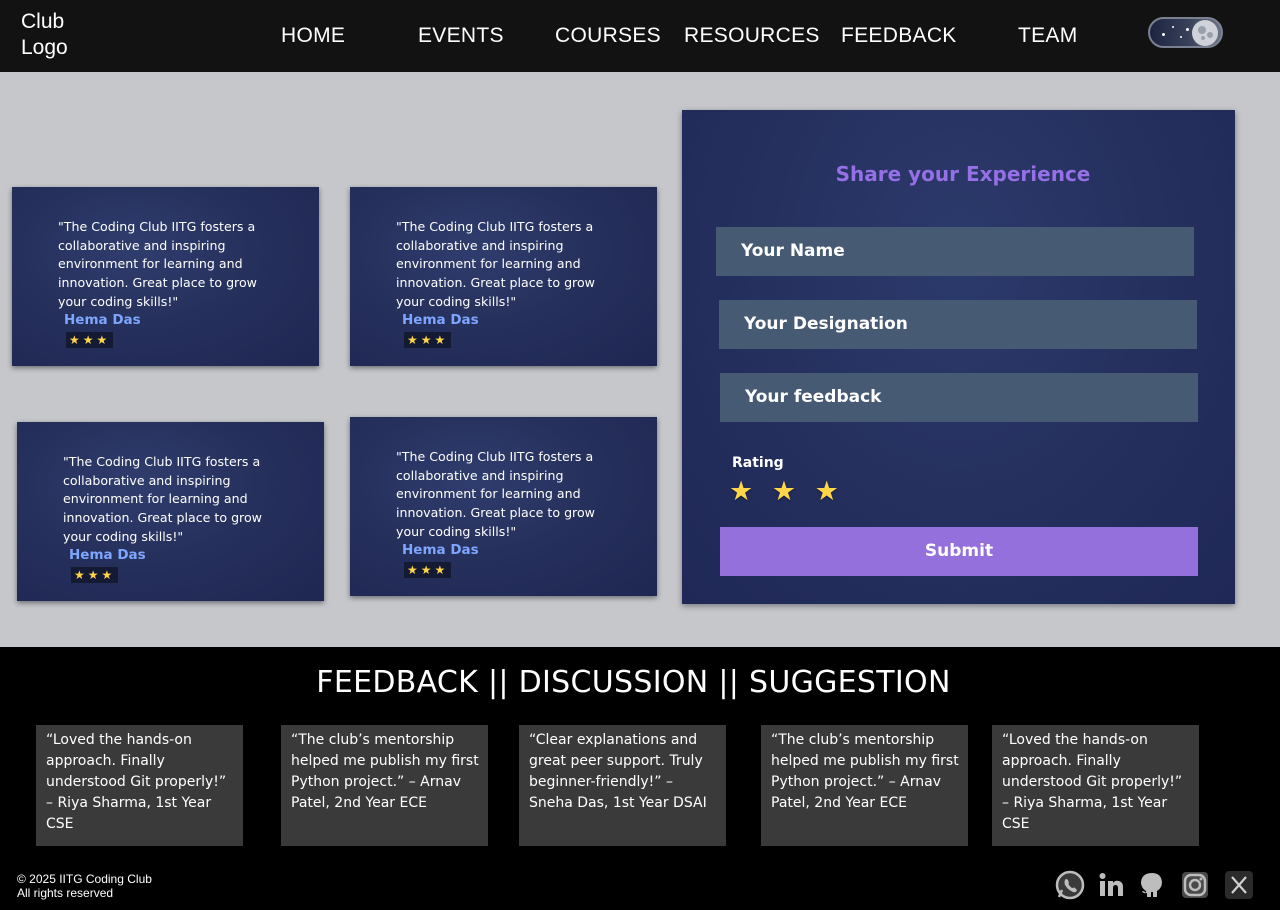  I want to click on rating-stars: ★ ★ ★, so click(786, 491).